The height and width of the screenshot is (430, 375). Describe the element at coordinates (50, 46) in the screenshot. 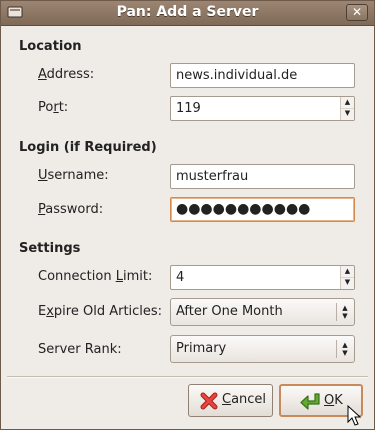

I see `location-heading: Location` at that location.